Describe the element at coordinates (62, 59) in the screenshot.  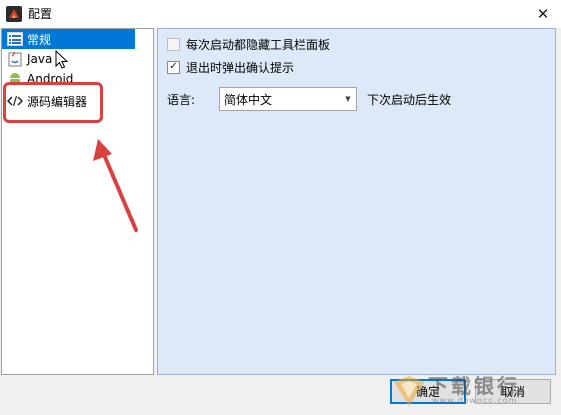
I see `mouse-cursor-icon` at that location.